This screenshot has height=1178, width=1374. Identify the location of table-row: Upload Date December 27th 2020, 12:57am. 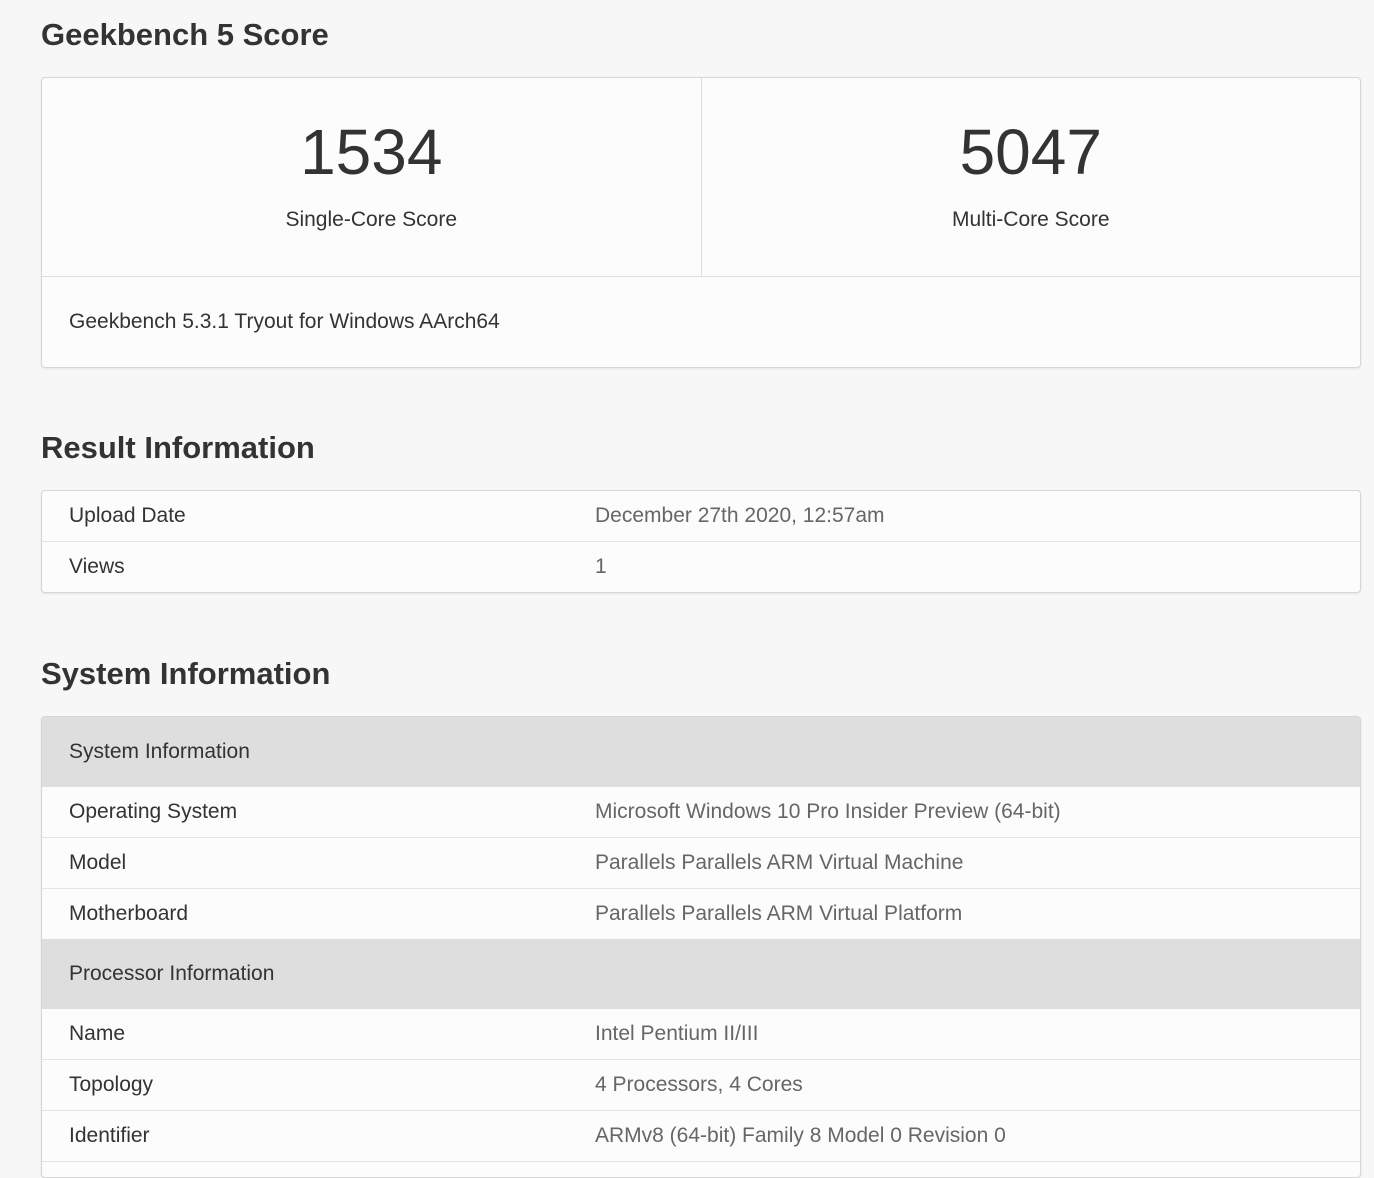
(701, 516).